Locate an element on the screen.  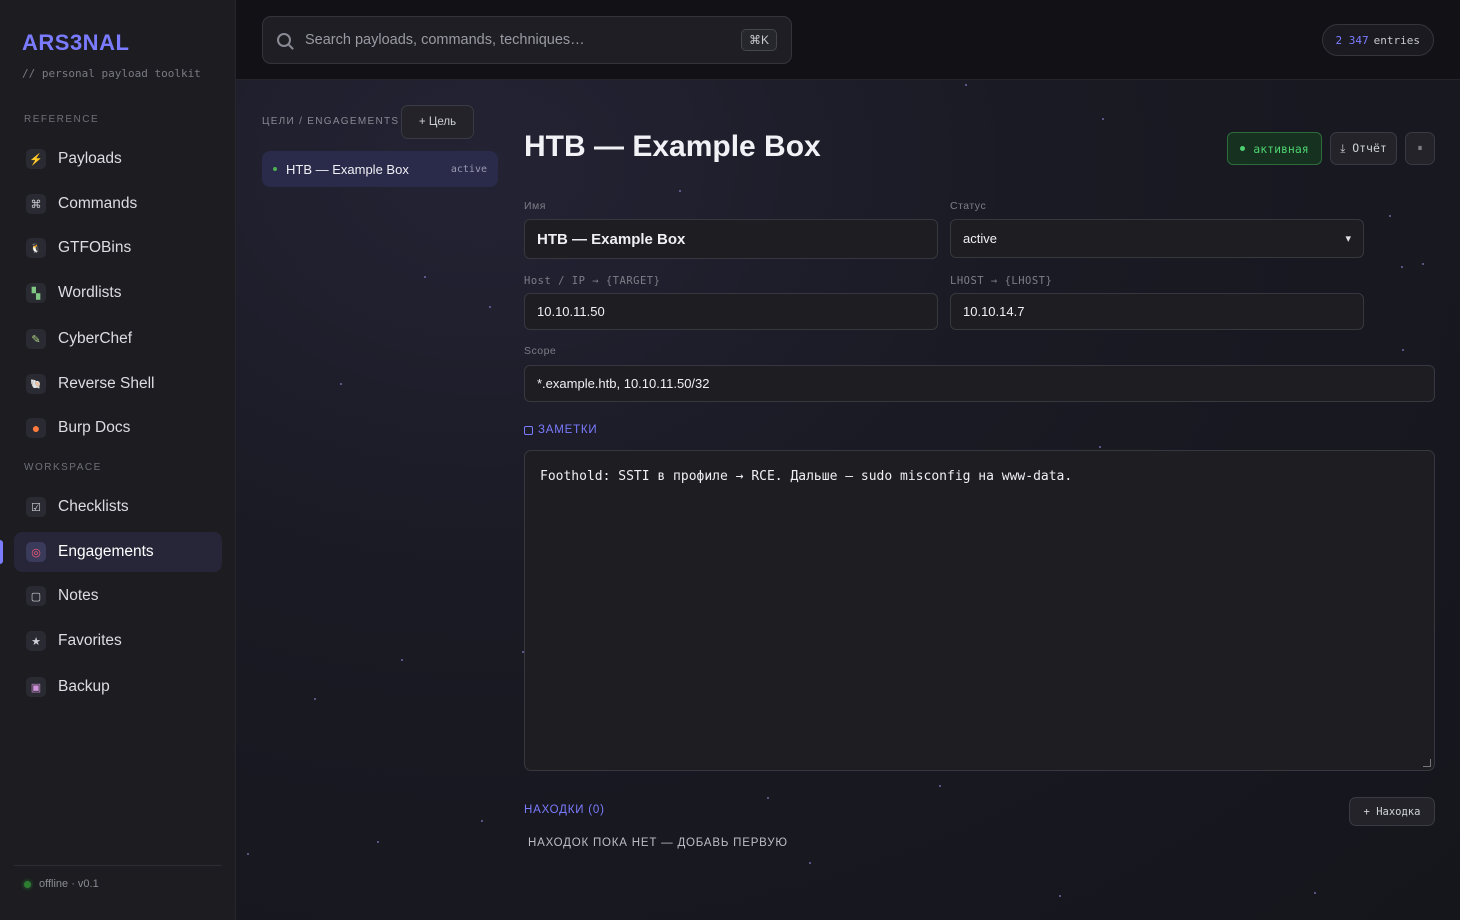
add-engagement-button: + Цель is located at coordinates (437, 122).